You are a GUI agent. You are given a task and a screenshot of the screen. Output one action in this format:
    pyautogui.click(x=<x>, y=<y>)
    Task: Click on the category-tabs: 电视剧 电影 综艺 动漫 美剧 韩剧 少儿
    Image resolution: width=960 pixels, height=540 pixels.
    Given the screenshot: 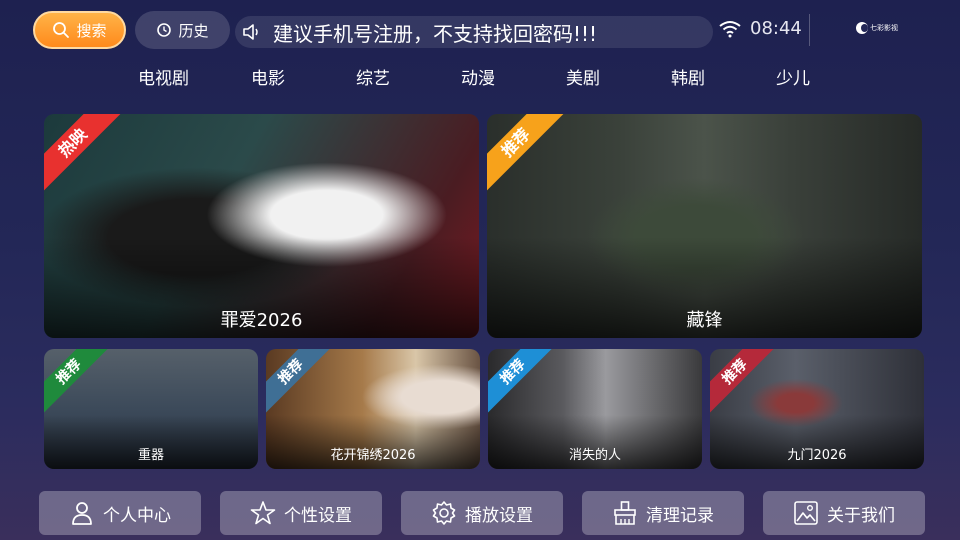 What is the action you would take?
    pyautogui.click(x=480, y=77)
    